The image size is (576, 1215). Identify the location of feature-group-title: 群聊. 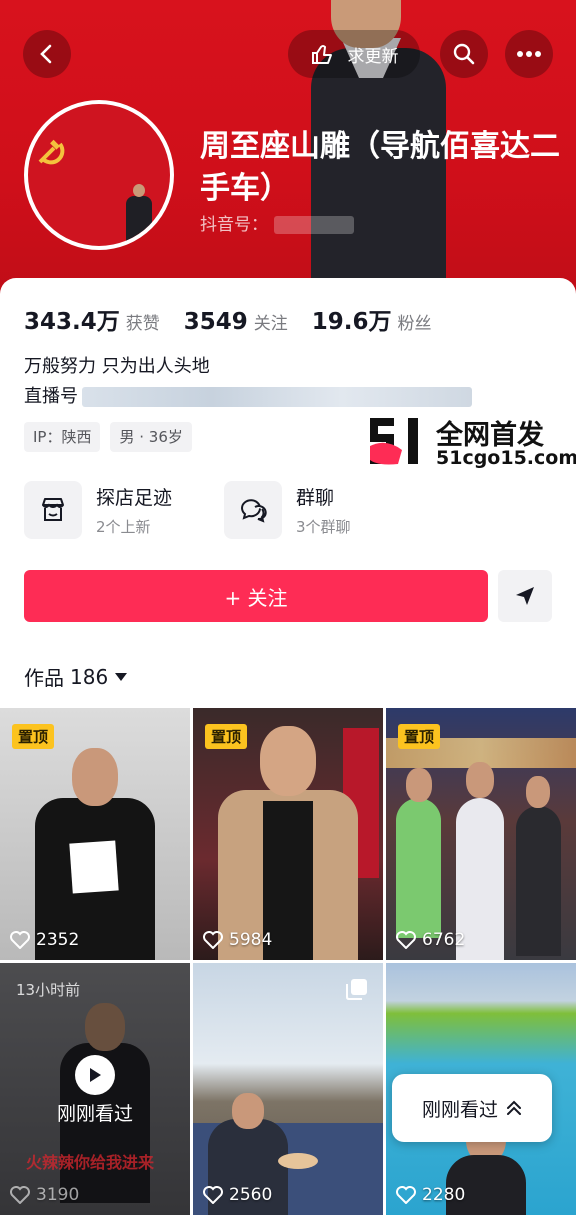
(315, 498).